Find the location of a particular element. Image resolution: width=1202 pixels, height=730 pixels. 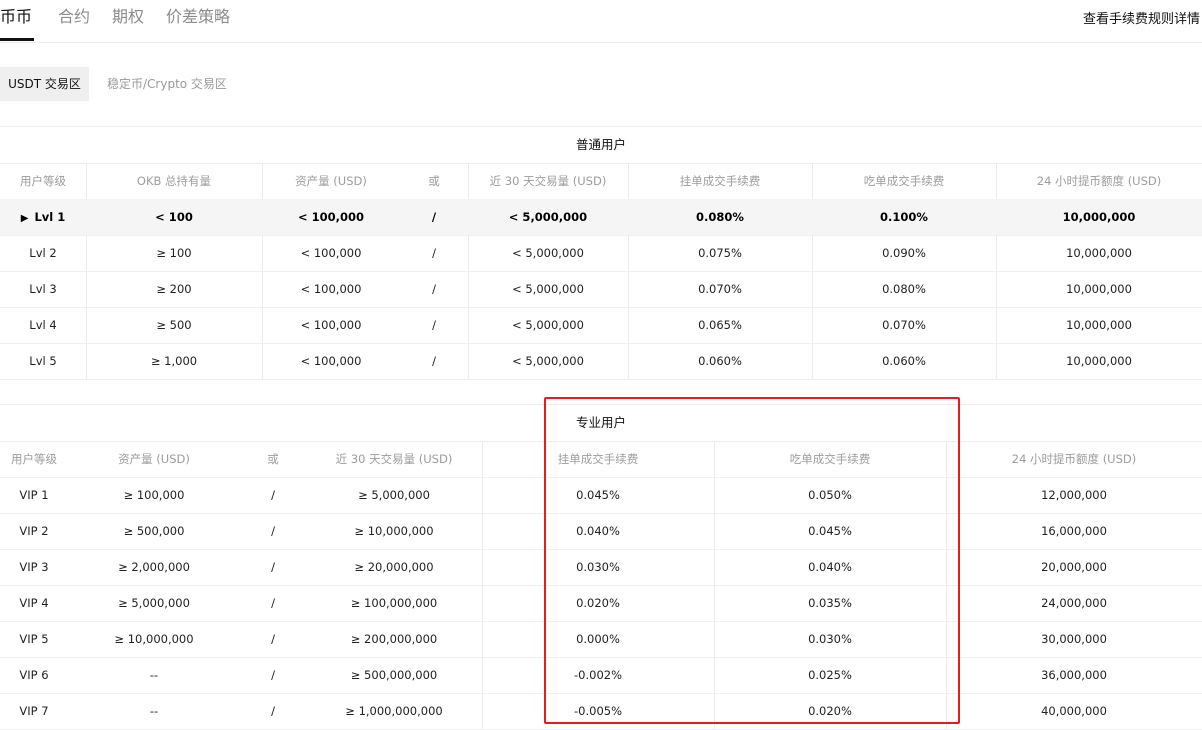

top-tab-bar: 币币 合约 期权 价差策略 查看手续费规则详情 is located at coordinates (601, 21).